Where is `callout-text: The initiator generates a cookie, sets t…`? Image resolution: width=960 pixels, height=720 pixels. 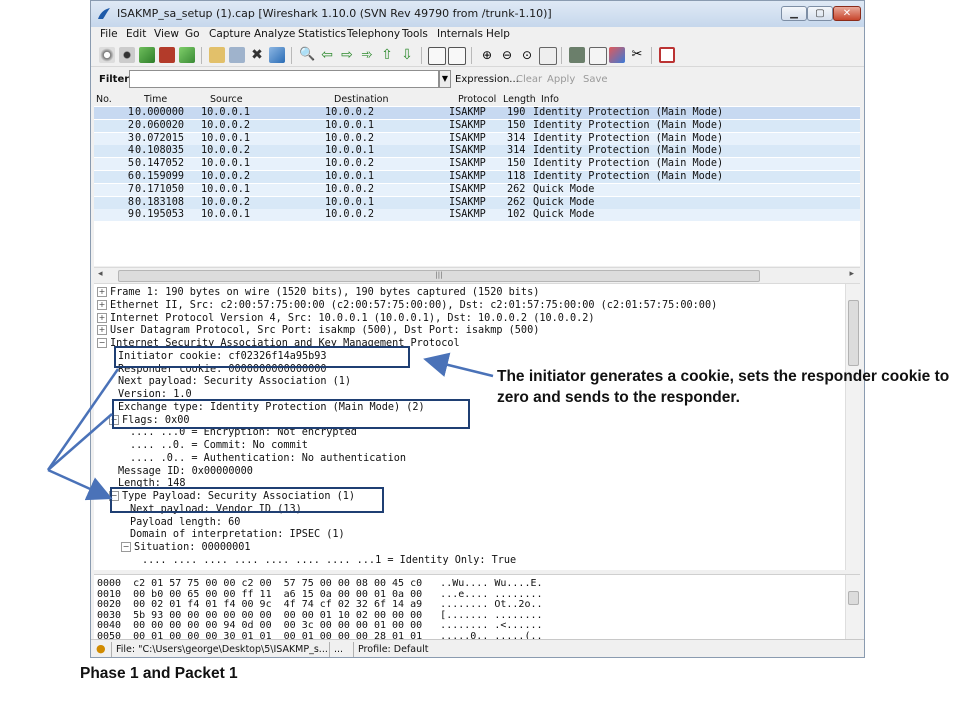
callout-text: The initiator generates a cookie, sets t… is located at coordinates (723, 387).